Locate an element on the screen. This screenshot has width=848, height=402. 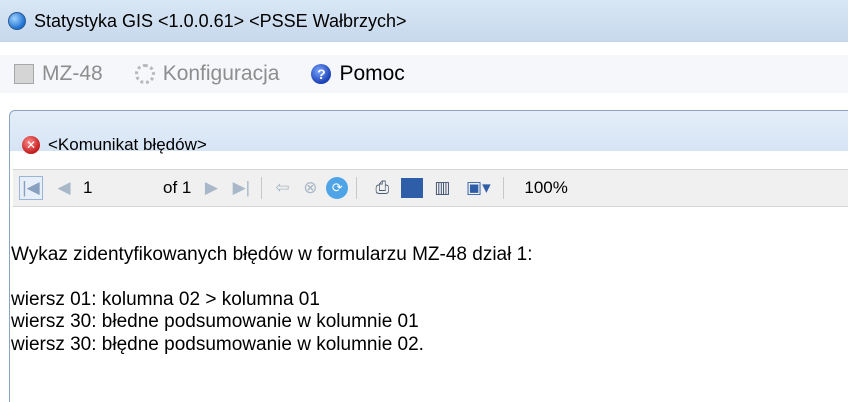
menu-item-pomoc: ? Pomoc is located at coordinates (358, 74).